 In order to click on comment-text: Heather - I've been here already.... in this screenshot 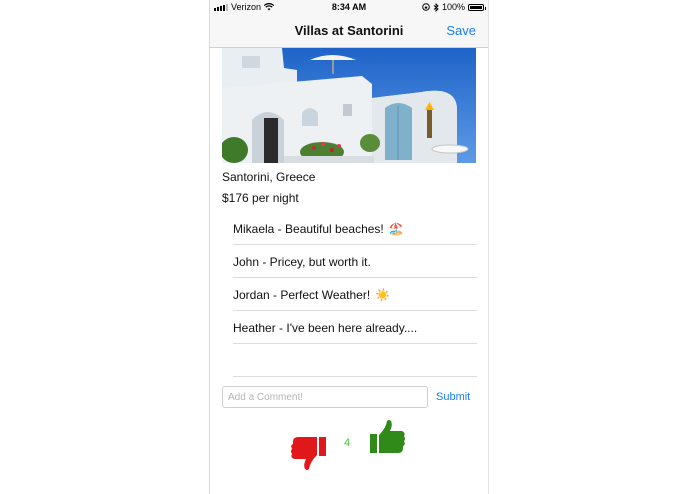, I will do `click(325, 328)`.